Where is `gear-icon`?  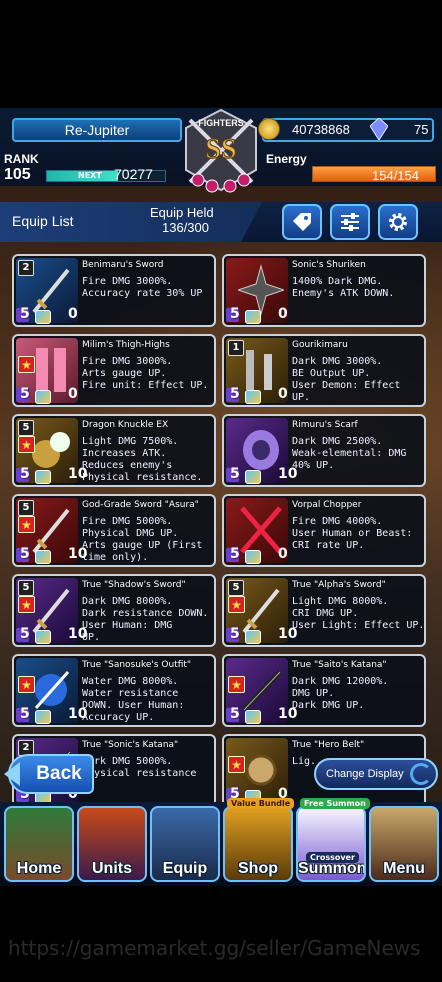 gear-icon is located at coordinates (398, 222).